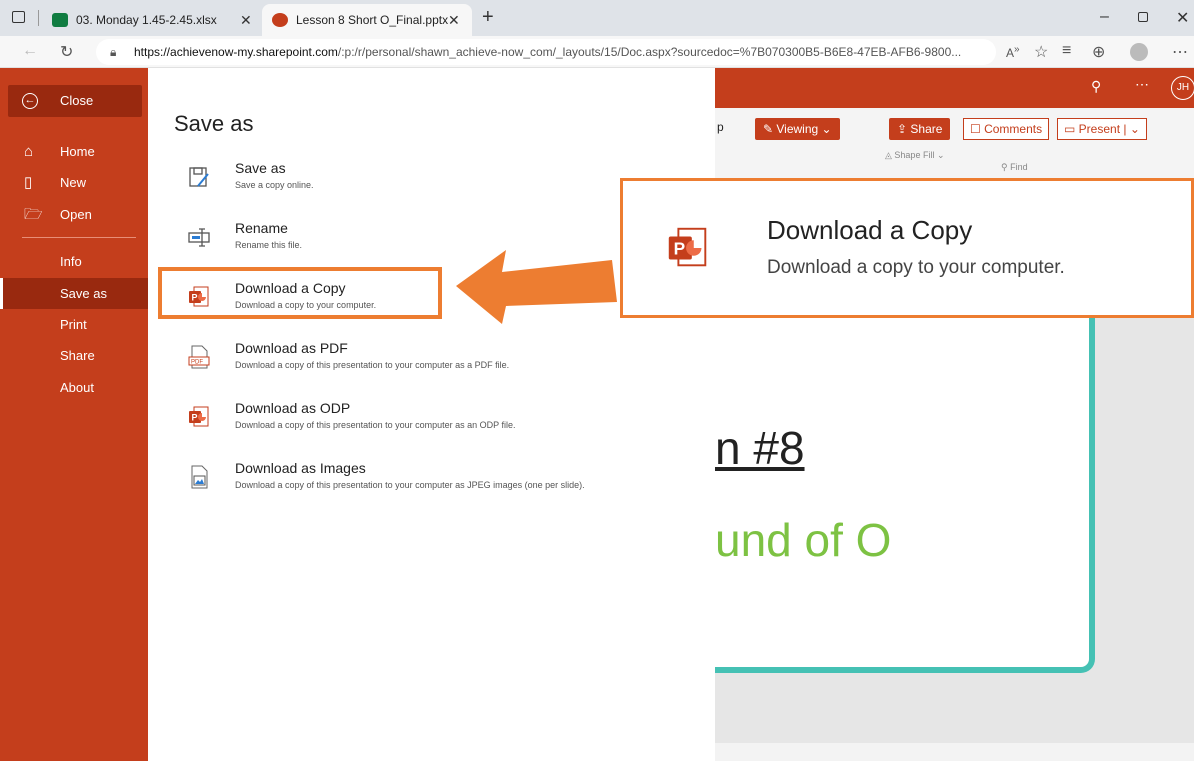 This screenshot has width=1194, height=761. I want to click on sidebar-item-label: Save as, so click(83, 293).